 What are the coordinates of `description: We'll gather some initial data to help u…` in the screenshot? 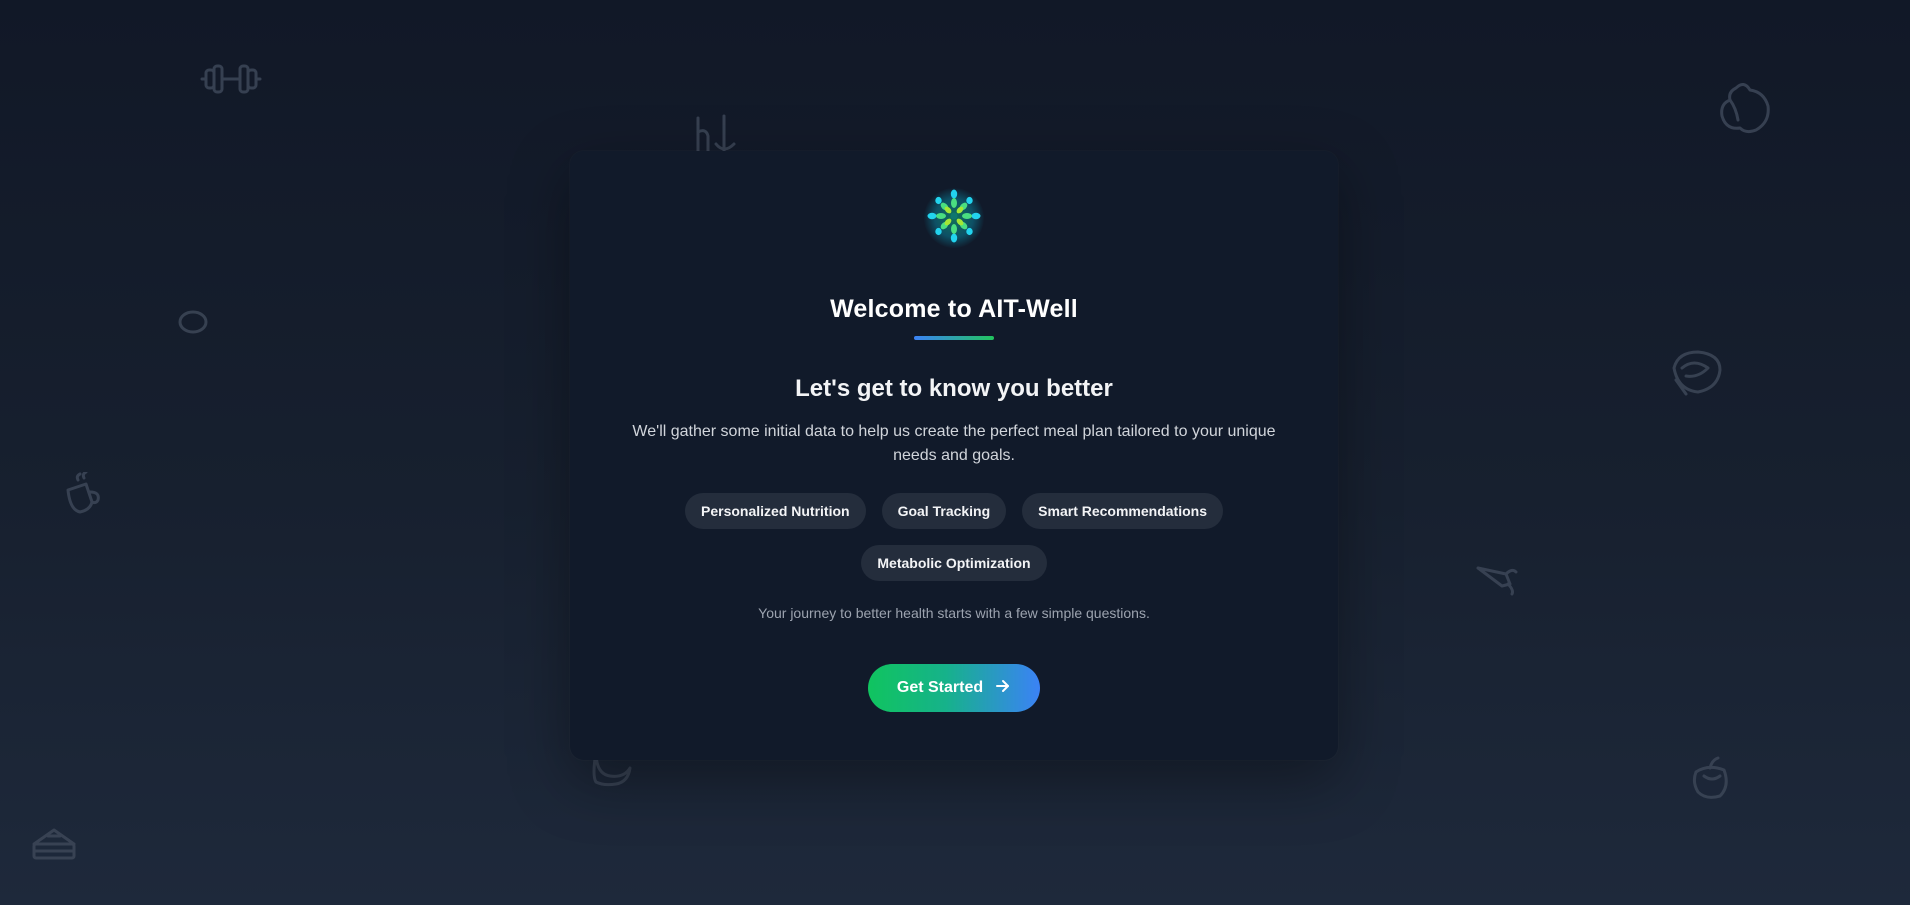 It's located at (954, 443).